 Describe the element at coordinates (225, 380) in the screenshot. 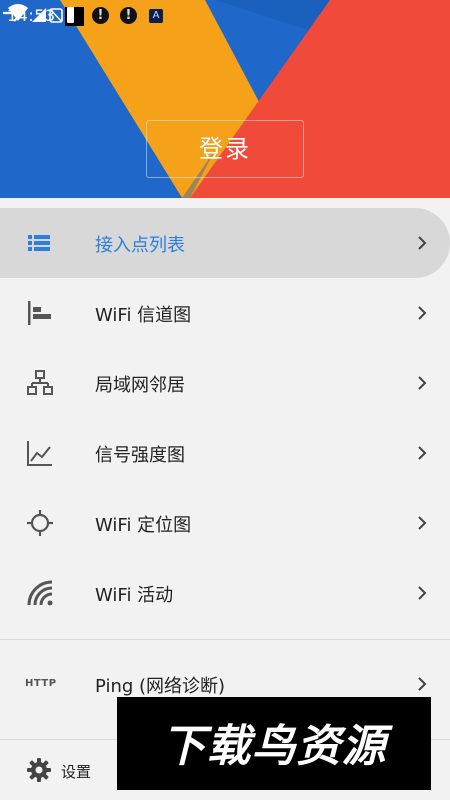

I see `menu-item-lan-neighbors: 局域网邻居` at that location.